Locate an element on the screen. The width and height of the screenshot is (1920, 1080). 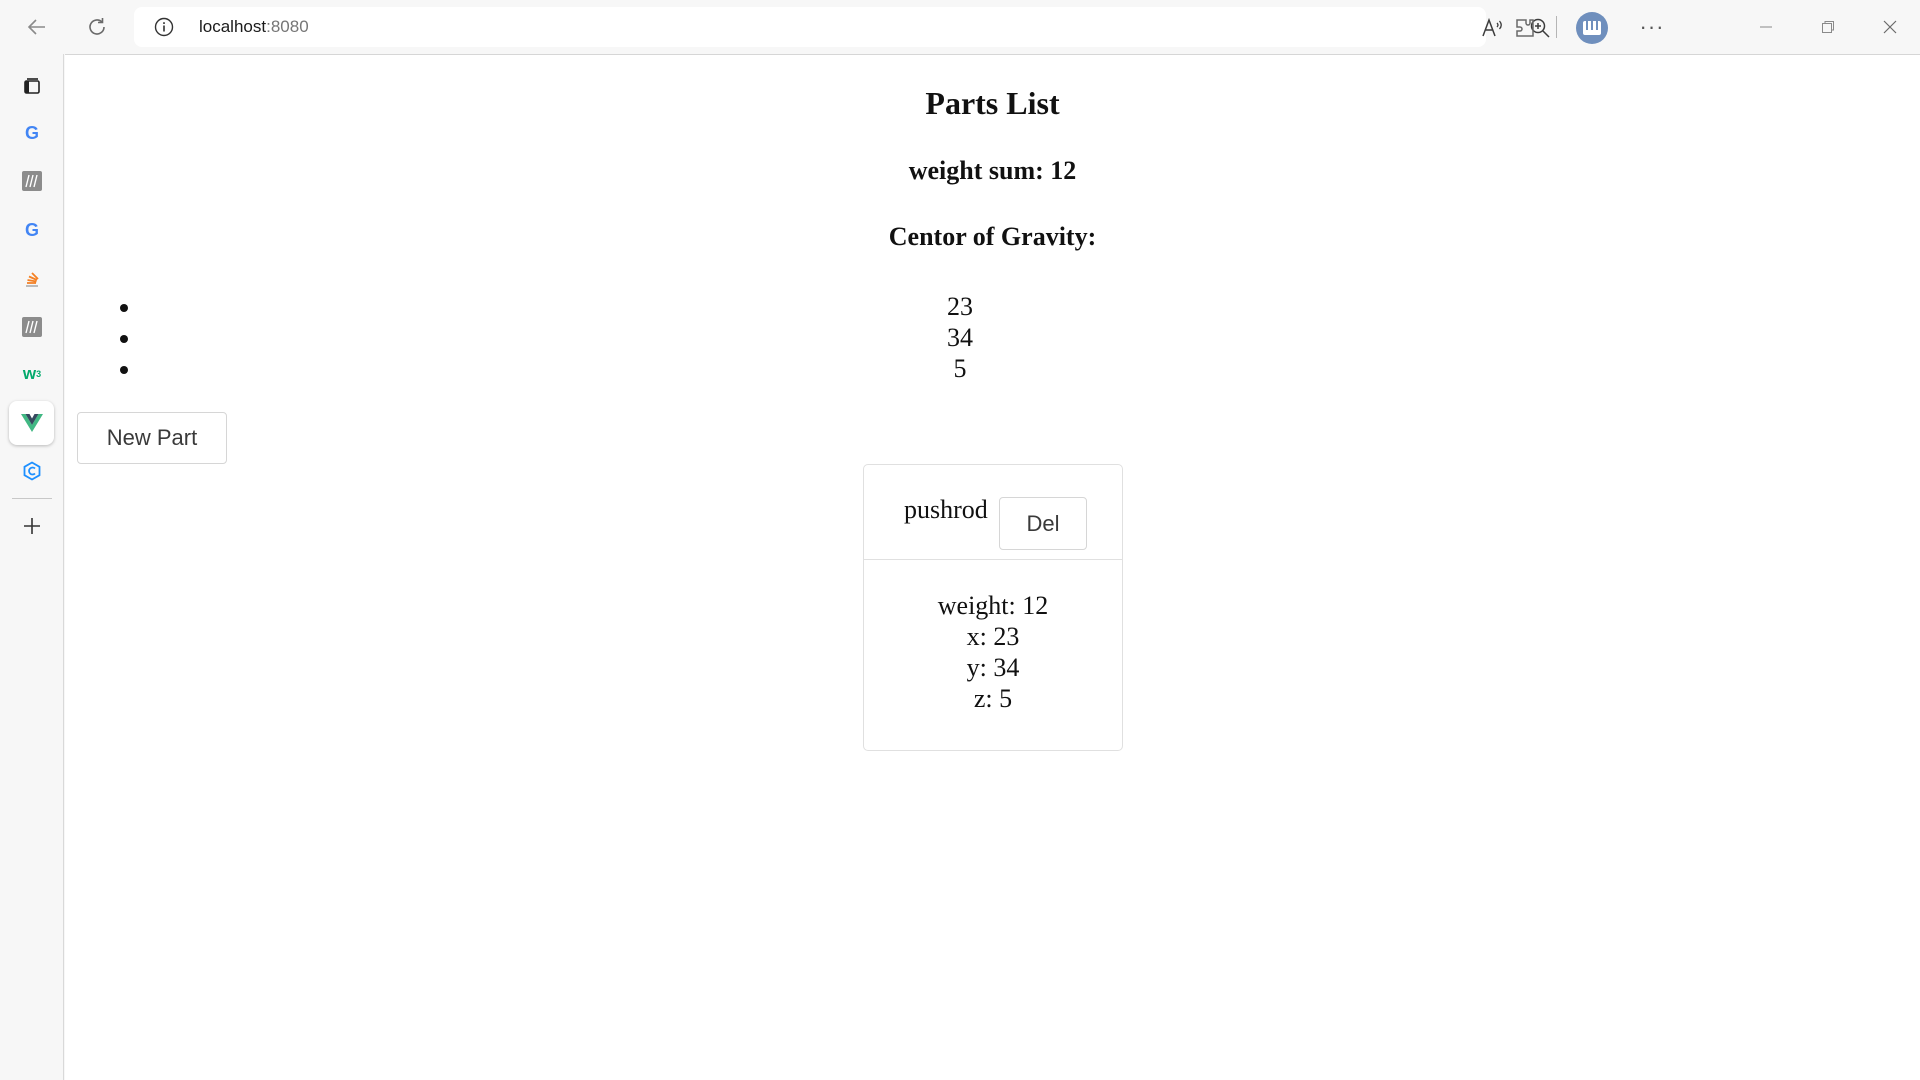
minimize-icon is located at coordinates (1766, 27).